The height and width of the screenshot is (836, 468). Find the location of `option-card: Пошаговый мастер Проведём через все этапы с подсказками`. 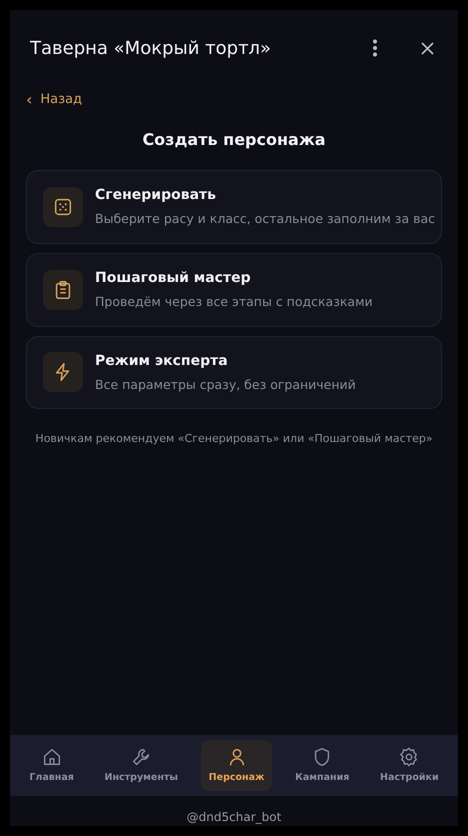

option-card: Пошаговый мастер Проведём через все этапы с подсказками is located at coordinates (234, 289).